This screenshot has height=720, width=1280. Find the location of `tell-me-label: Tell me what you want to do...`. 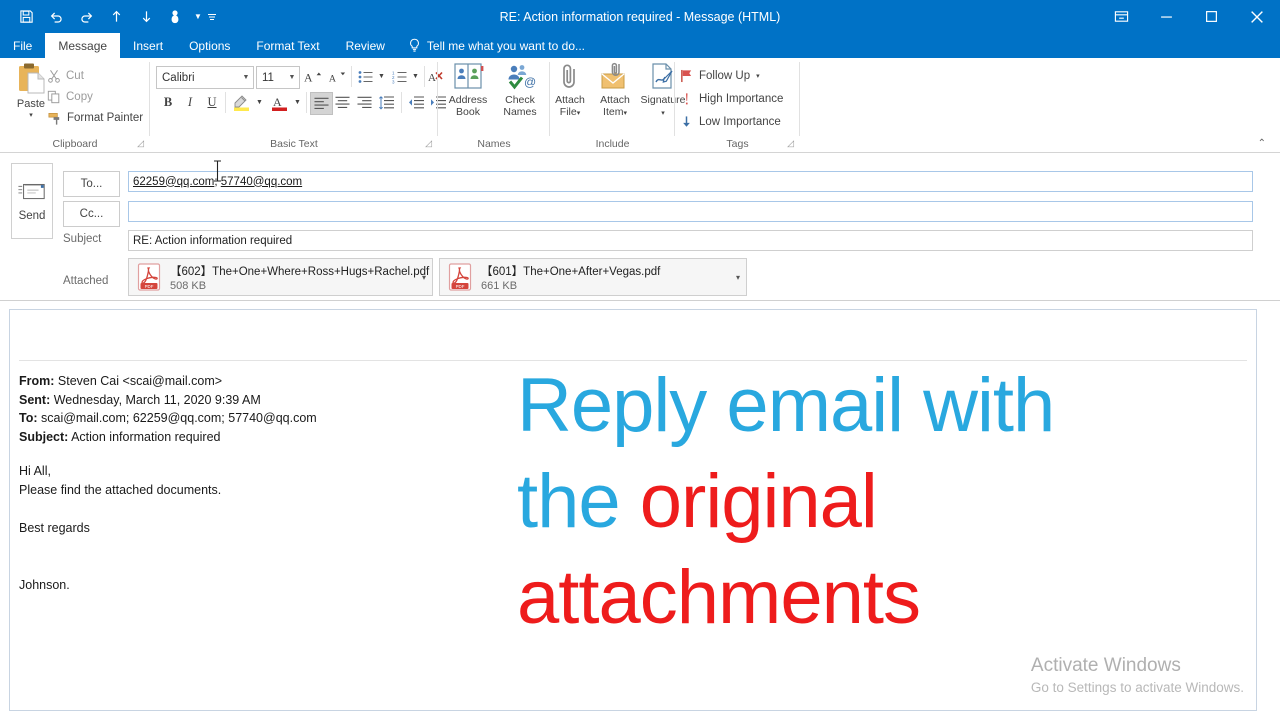

tell-me-label: Tell me what you want to do... is located at coordinates (506, 45).